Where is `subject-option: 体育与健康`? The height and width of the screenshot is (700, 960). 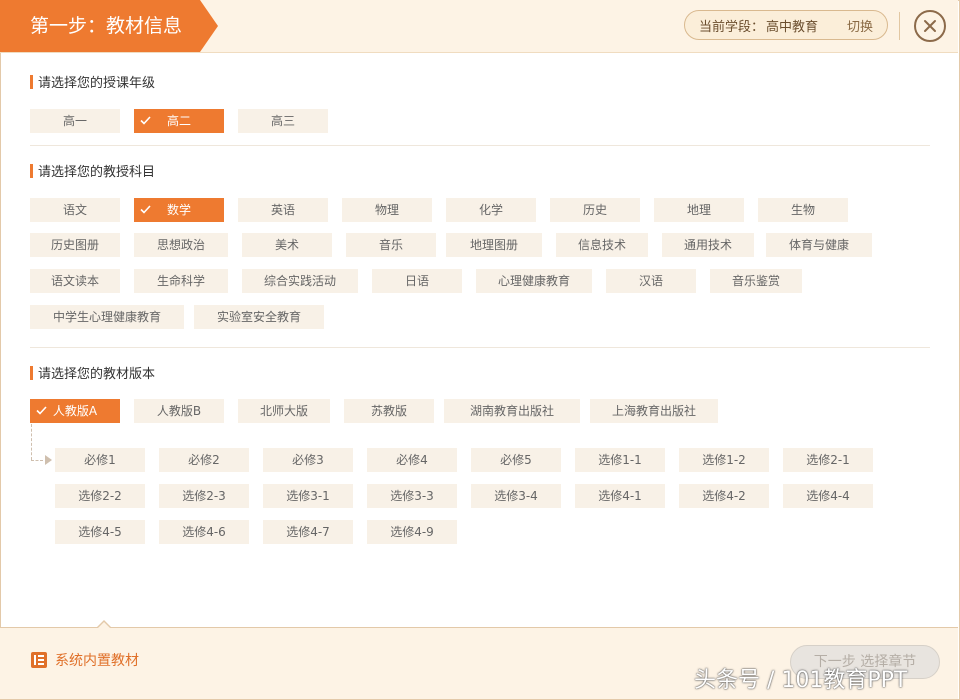 subject-option: 体育与健康 is located at coordinates (819, 245).